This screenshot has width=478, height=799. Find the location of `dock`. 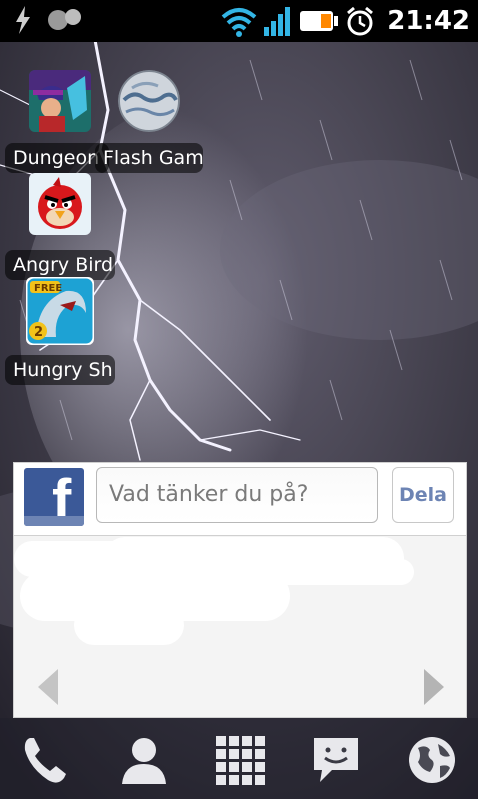

dock is located at coordinates (239, 758).